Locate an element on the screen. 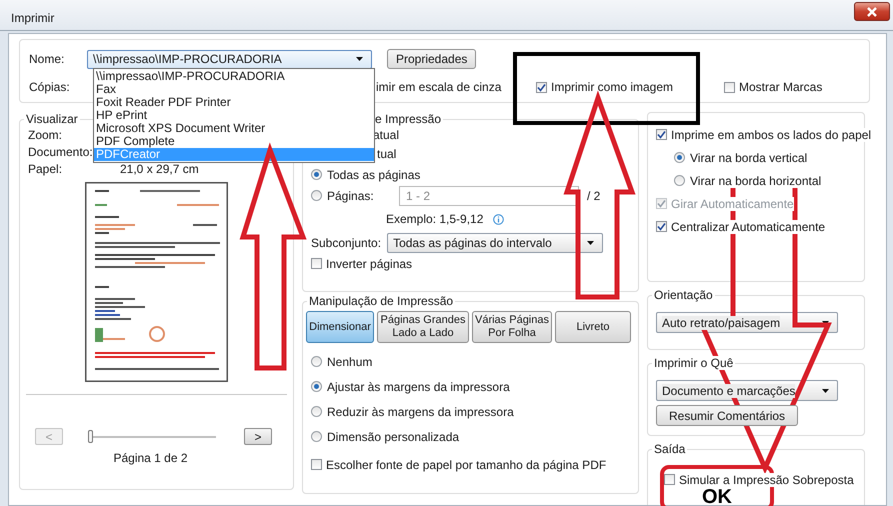  option-label: Inverter páginas is located at coordinates (369, 263).